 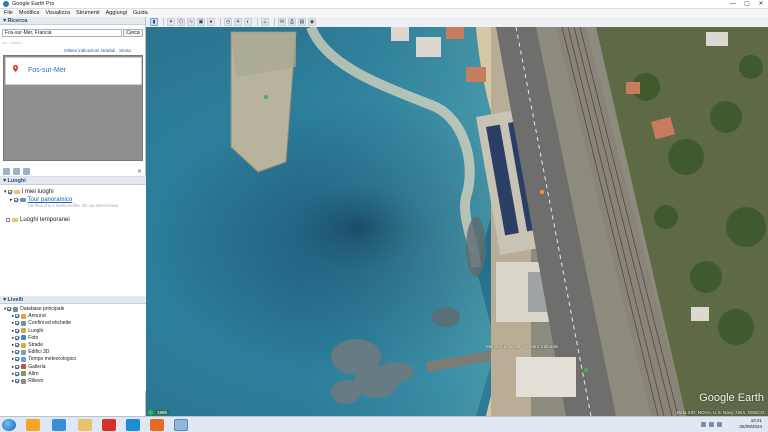 I want to click on history-link: Storia, so click(x=125, y=50).